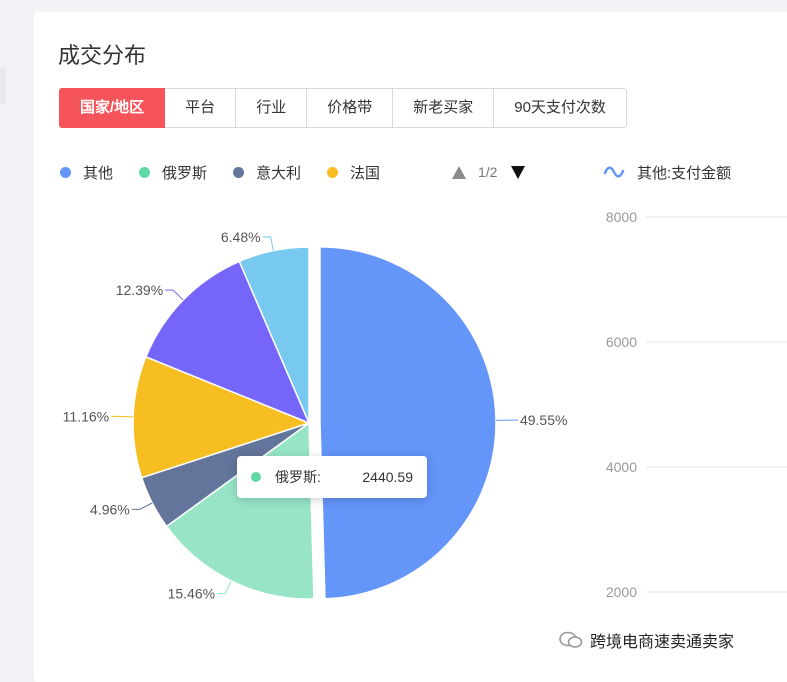 The image size is (787, 682). Describe the element at coordinates (139, 290) in the screenshot. I see `pie-slice-label: 12.39%` at that location.